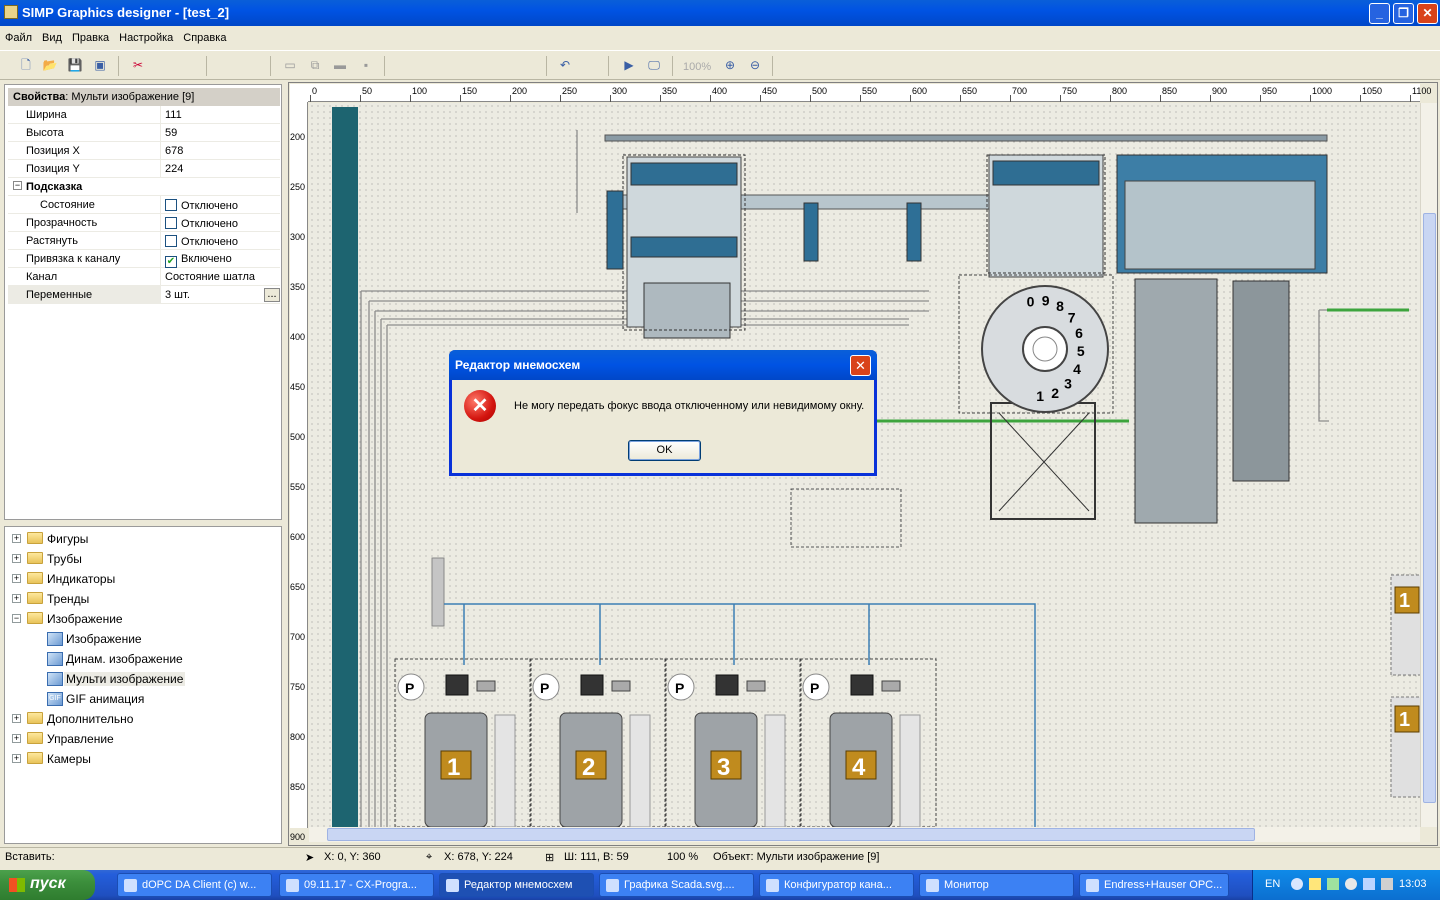 Image resolution: width=1440 pixels, height=900 pixels. Describe the element at coordinates (1403, 13) in the screenshot. I see `maximize-button: ❐` at that location.